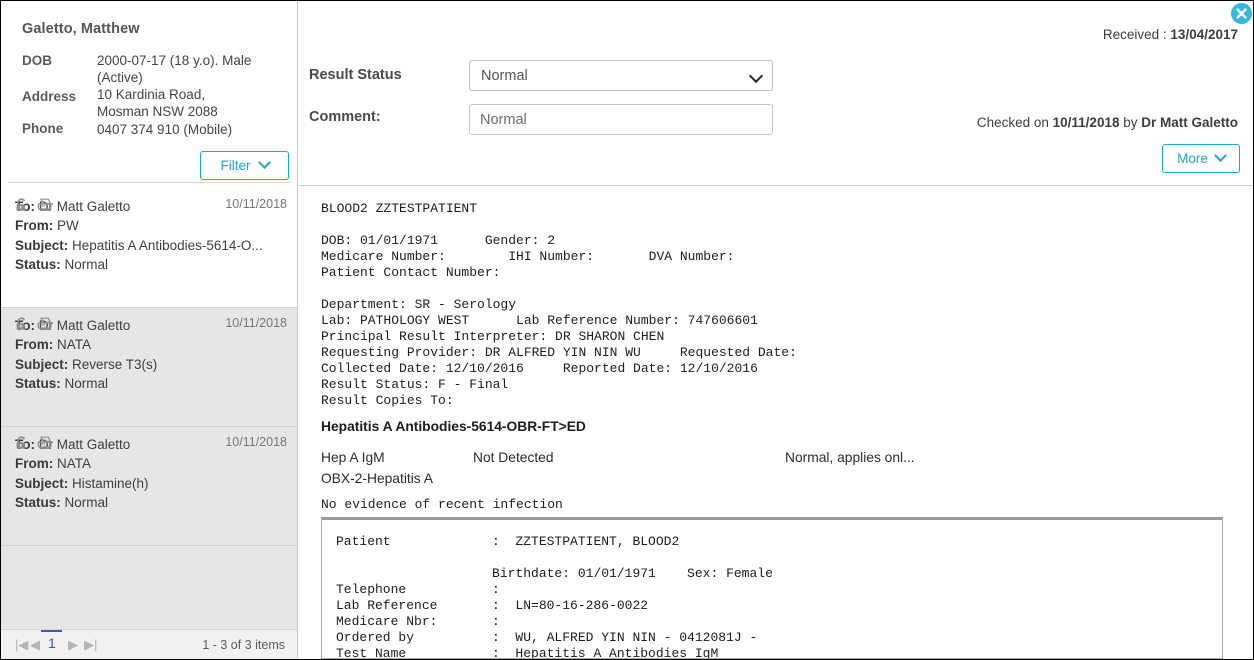 The width and height of the screenshot is (1254, 660). What do you see at coordinates (149, 644) in the screenshot?
I see `pagination-bar: |◀ ◀ 1 ▶ ▶| 1 - 3 of 3 items` at bounding box center [149, 644].